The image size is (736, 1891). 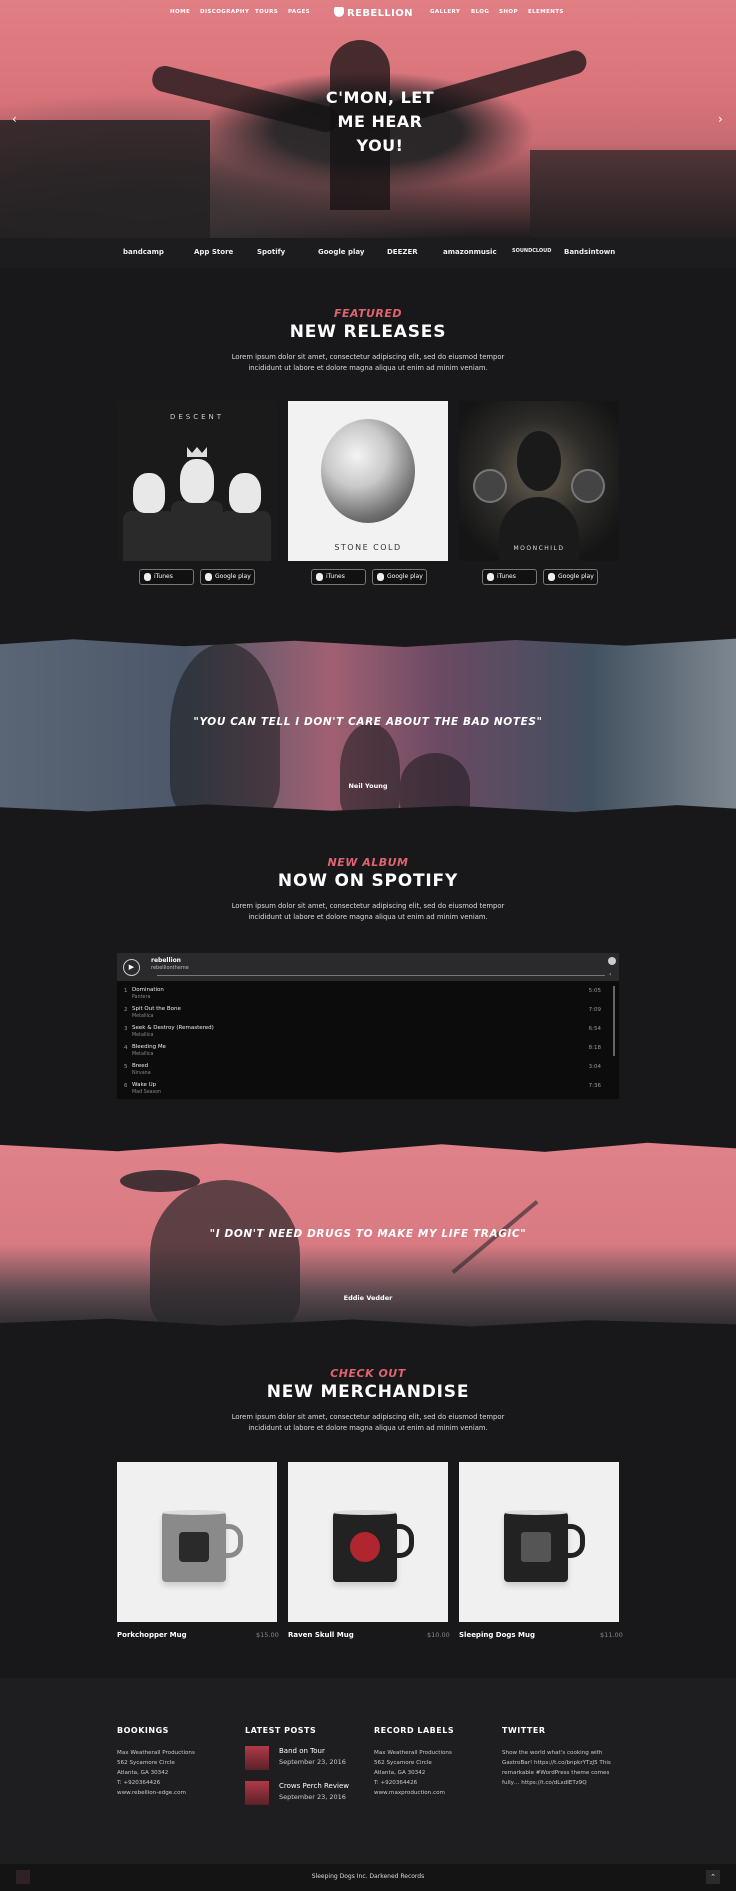 I want to click on nav-elements: ELEMENTS, so click(x=546, y=12).